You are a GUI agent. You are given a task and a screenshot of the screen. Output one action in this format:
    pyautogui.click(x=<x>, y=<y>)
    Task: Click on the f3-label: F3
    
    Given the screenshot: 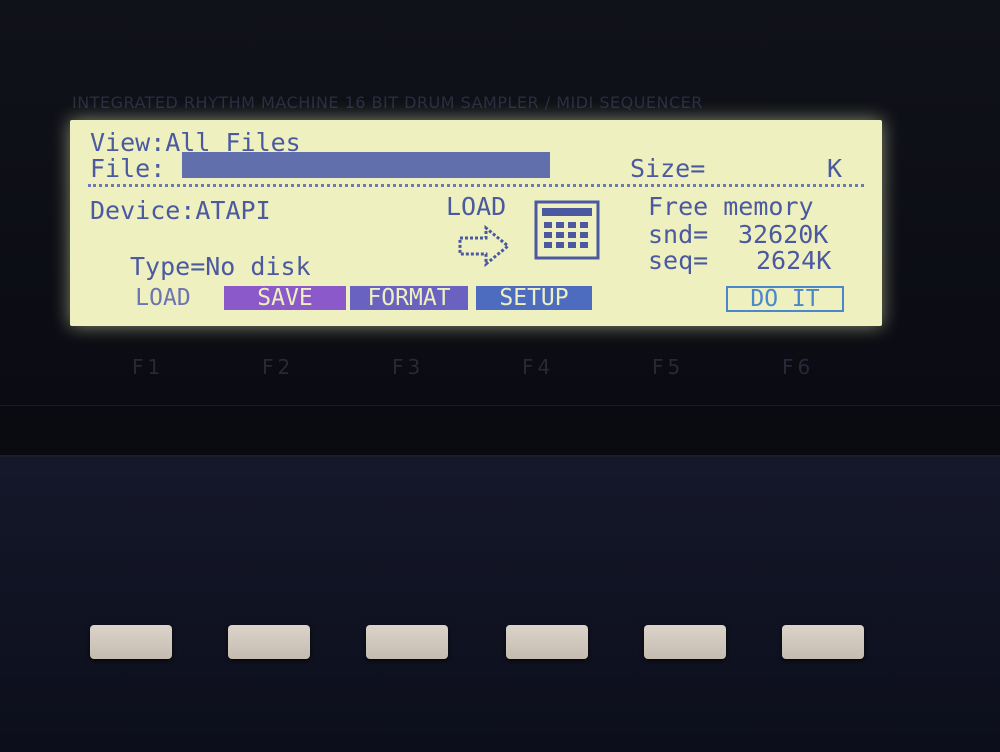 What is the action you would take?
    pyautogui.click(x=408, y=367)
    